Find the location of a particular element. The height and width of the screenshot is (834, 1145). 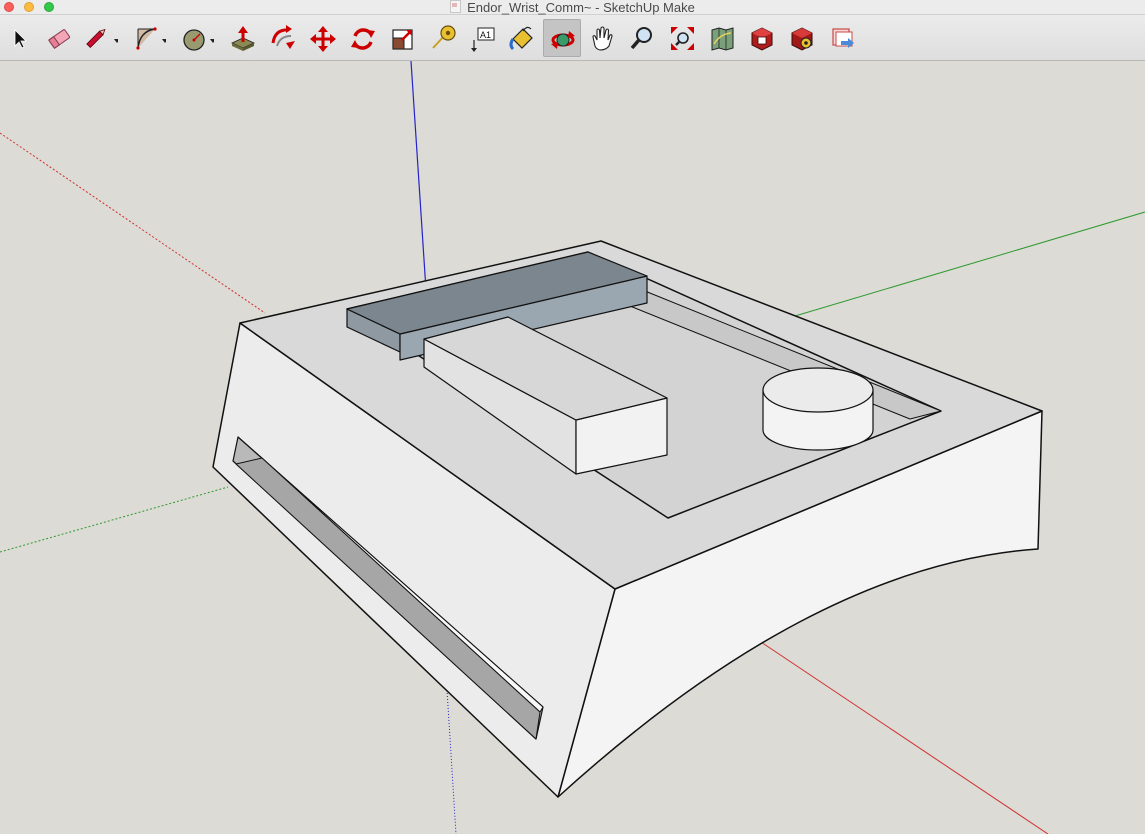

pan-tool-button is located at coordinates (602, 38).